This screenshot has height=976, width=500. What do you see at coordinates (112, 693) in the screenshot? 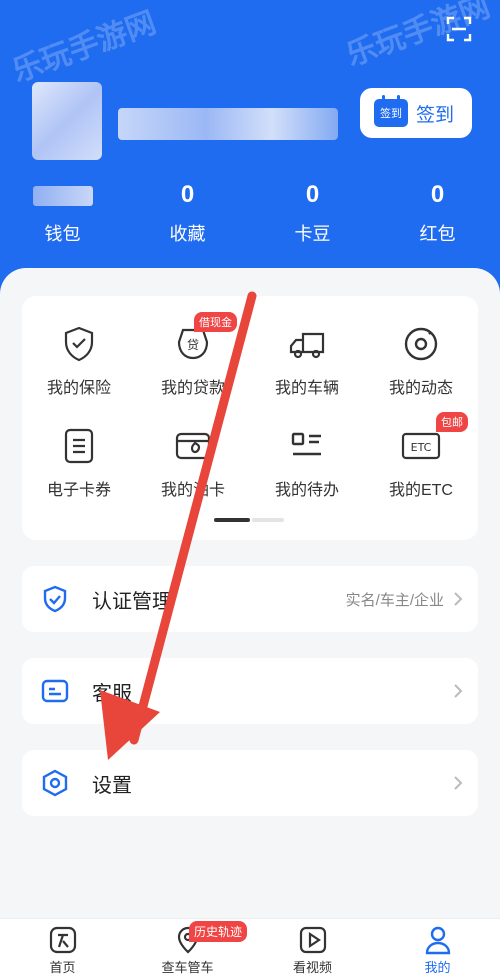
I see `row-label: 客服` at bounding box center [112, 693].